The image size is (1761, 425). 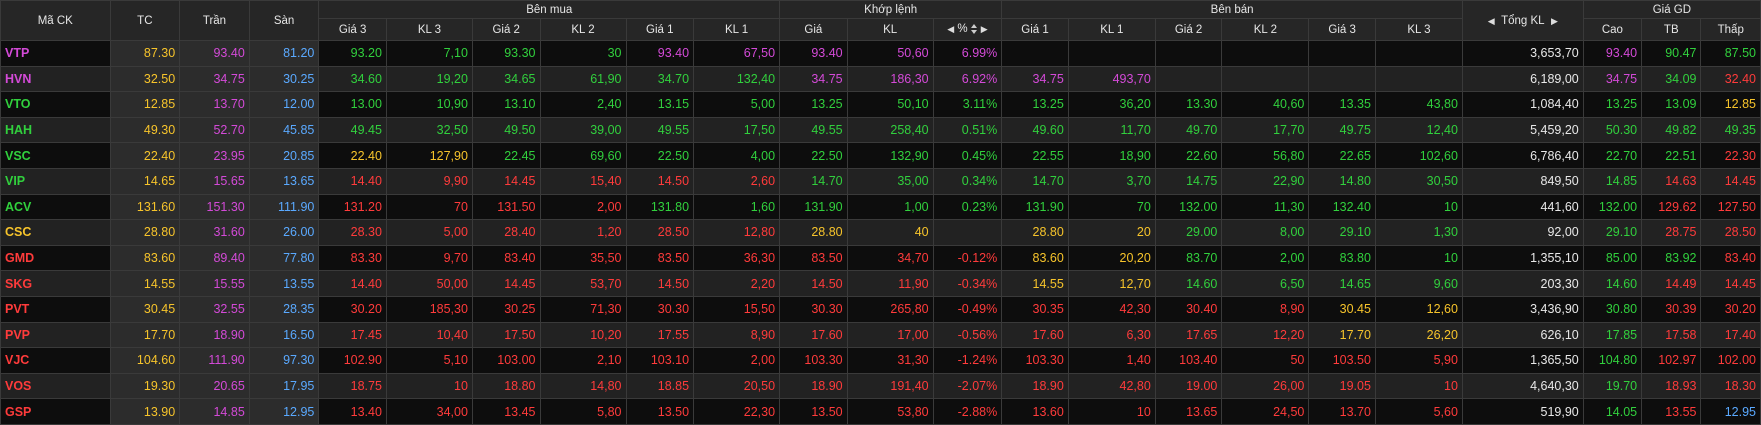 What do you see at coordinates (890, 155) in the screenshot?
I see `match-volume-cell: 132,90` at bounding box center [890, 155].